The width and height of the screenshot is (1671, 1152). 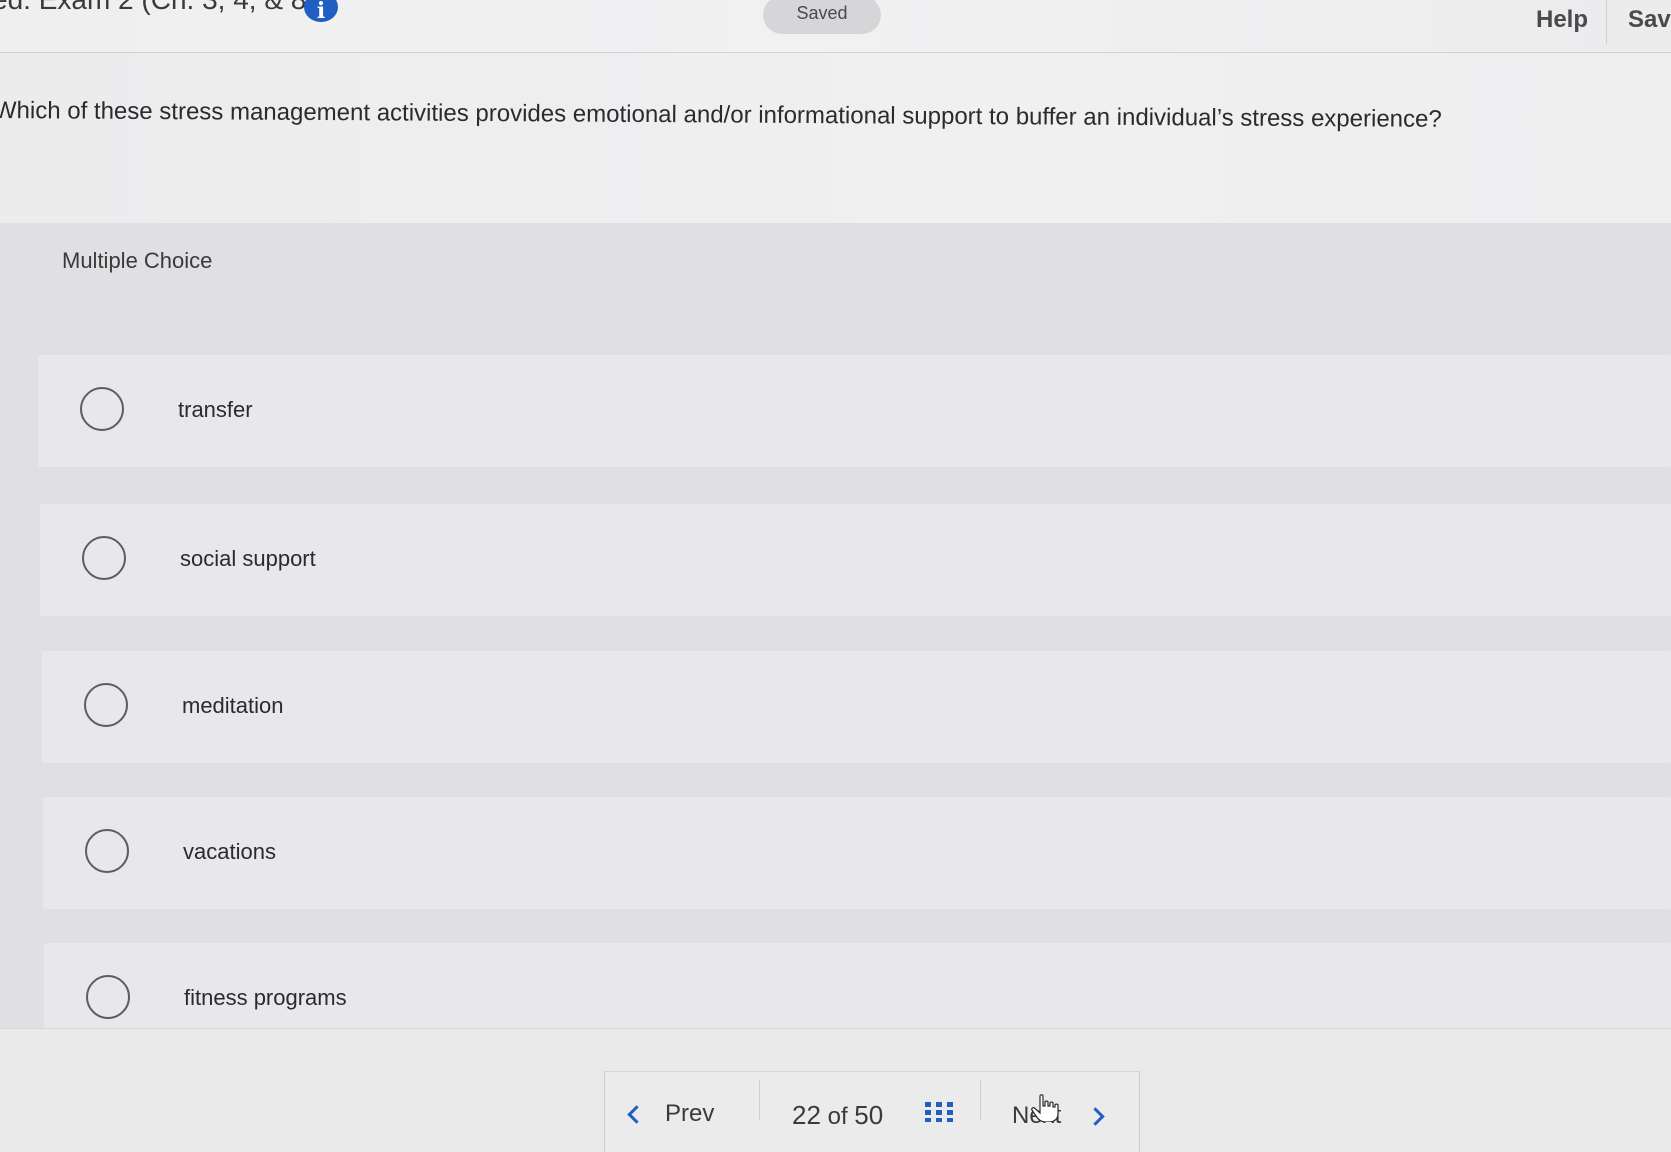 I want to click on total-question-count: 50, so click(x=869, y=1115).